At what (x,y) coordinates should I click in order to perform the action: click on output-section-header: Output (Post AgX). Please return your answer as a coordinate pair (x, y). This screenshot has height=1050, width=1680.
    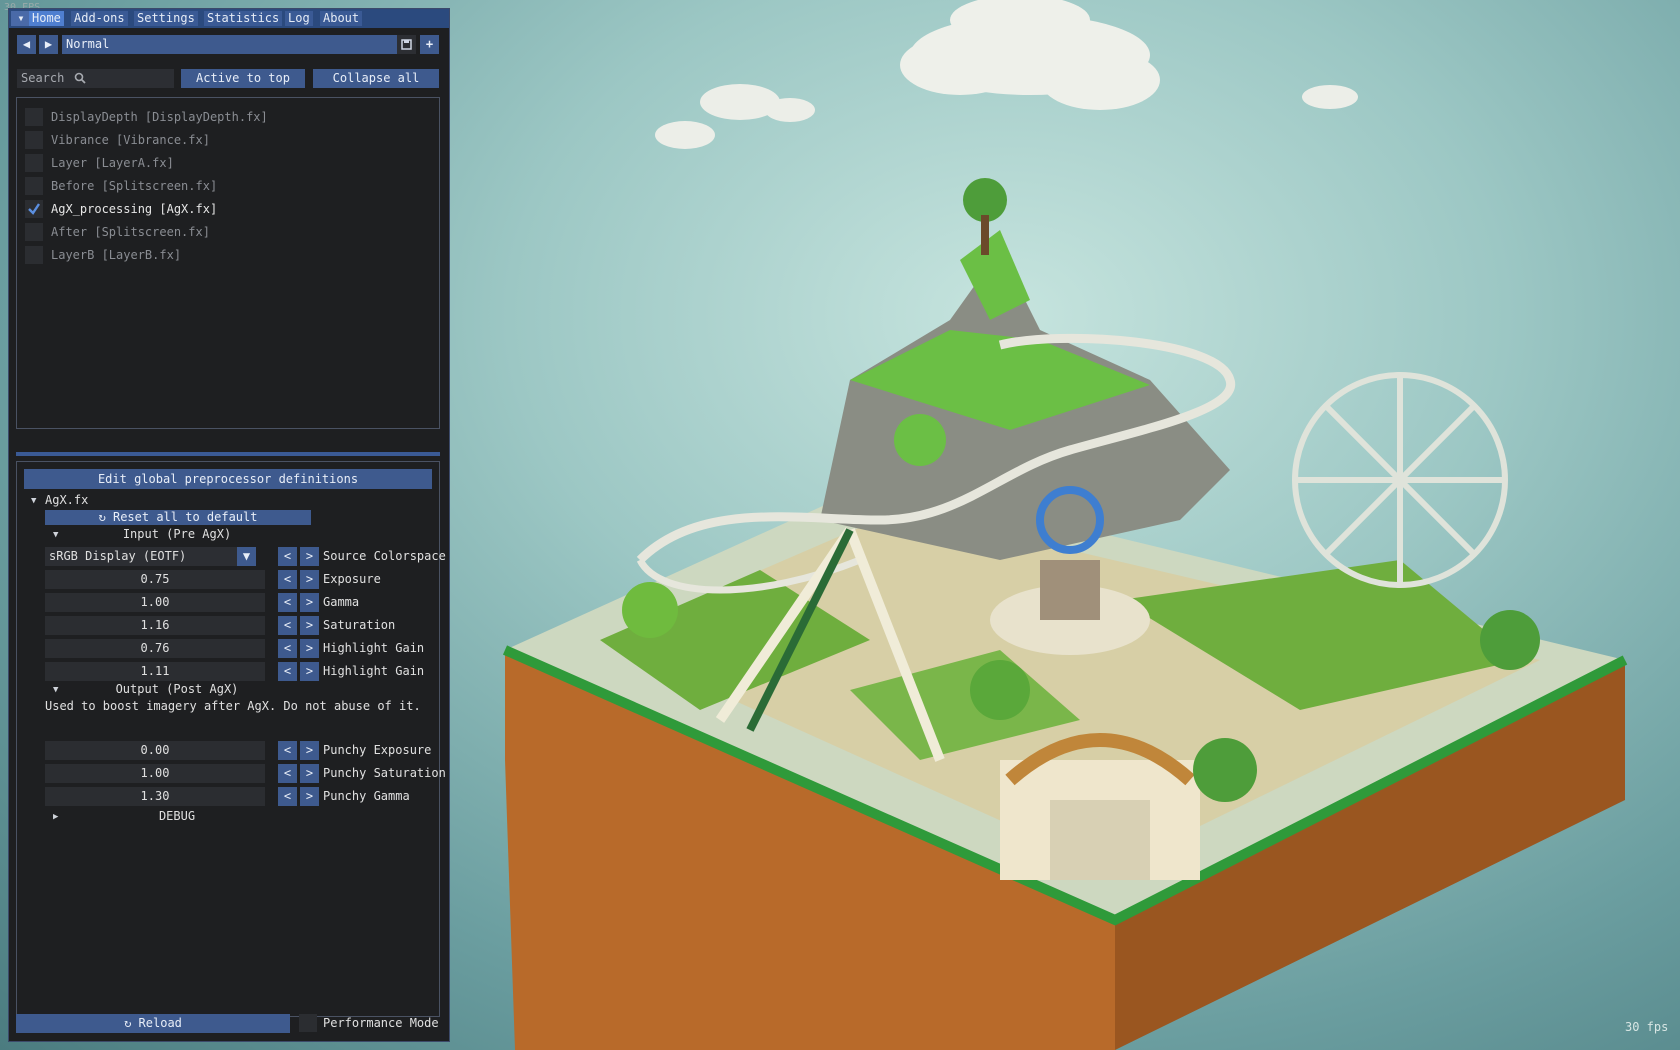
    Looking at the image, I should click on (177, 689).